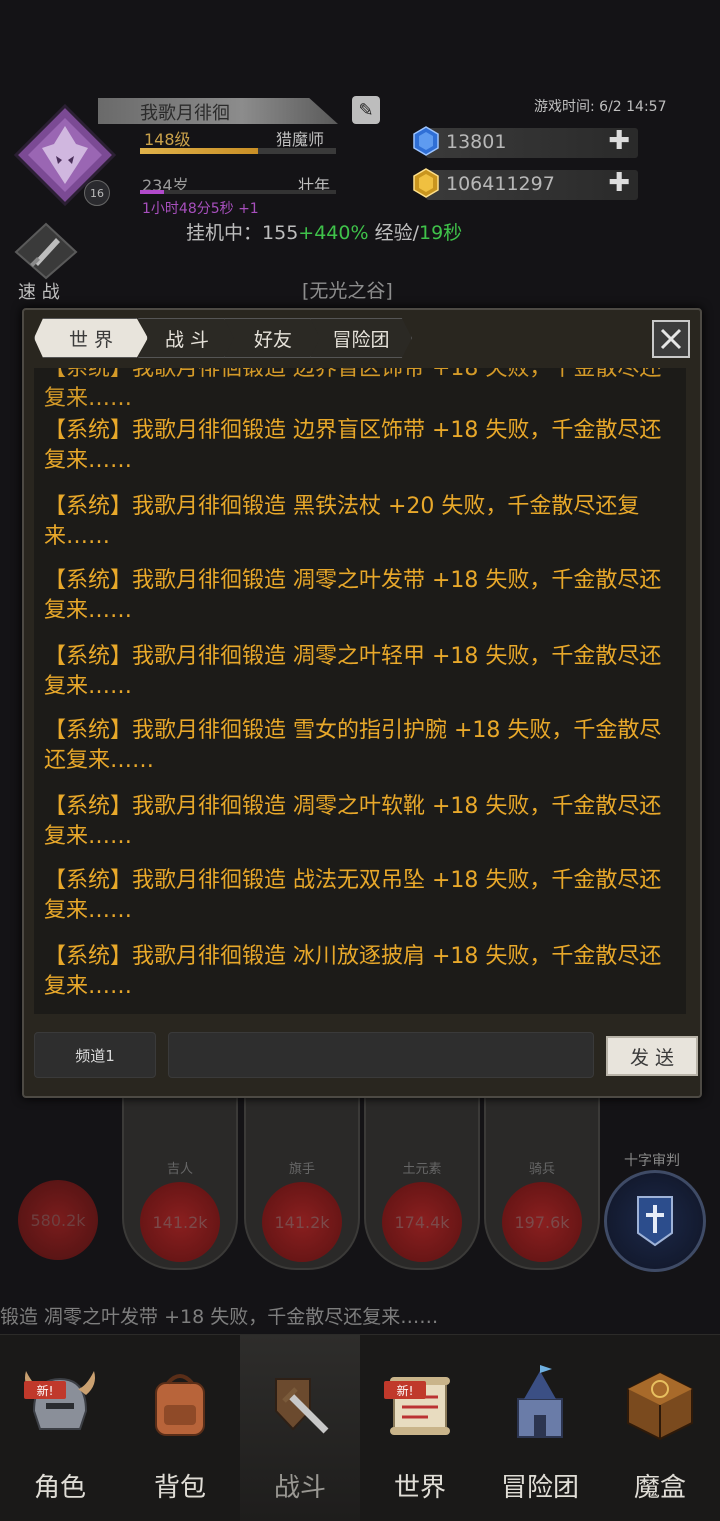  I want to click on gold-currency: 106411297 ✚, so click(525, 184).